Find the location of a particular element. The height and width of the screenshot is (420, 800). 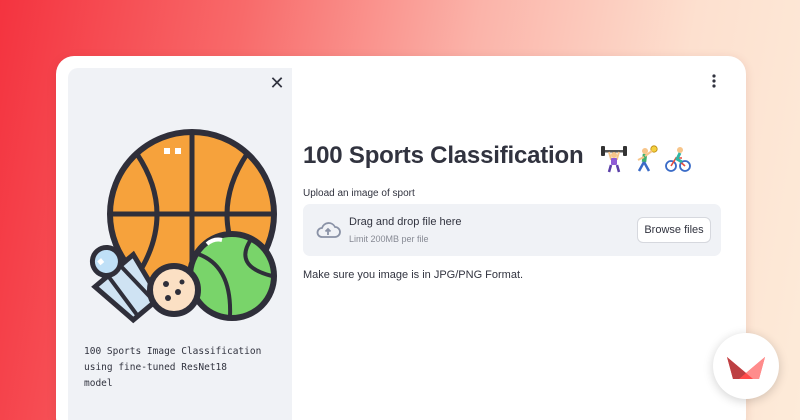

cycling-icon is located at coordinates (678, 159).